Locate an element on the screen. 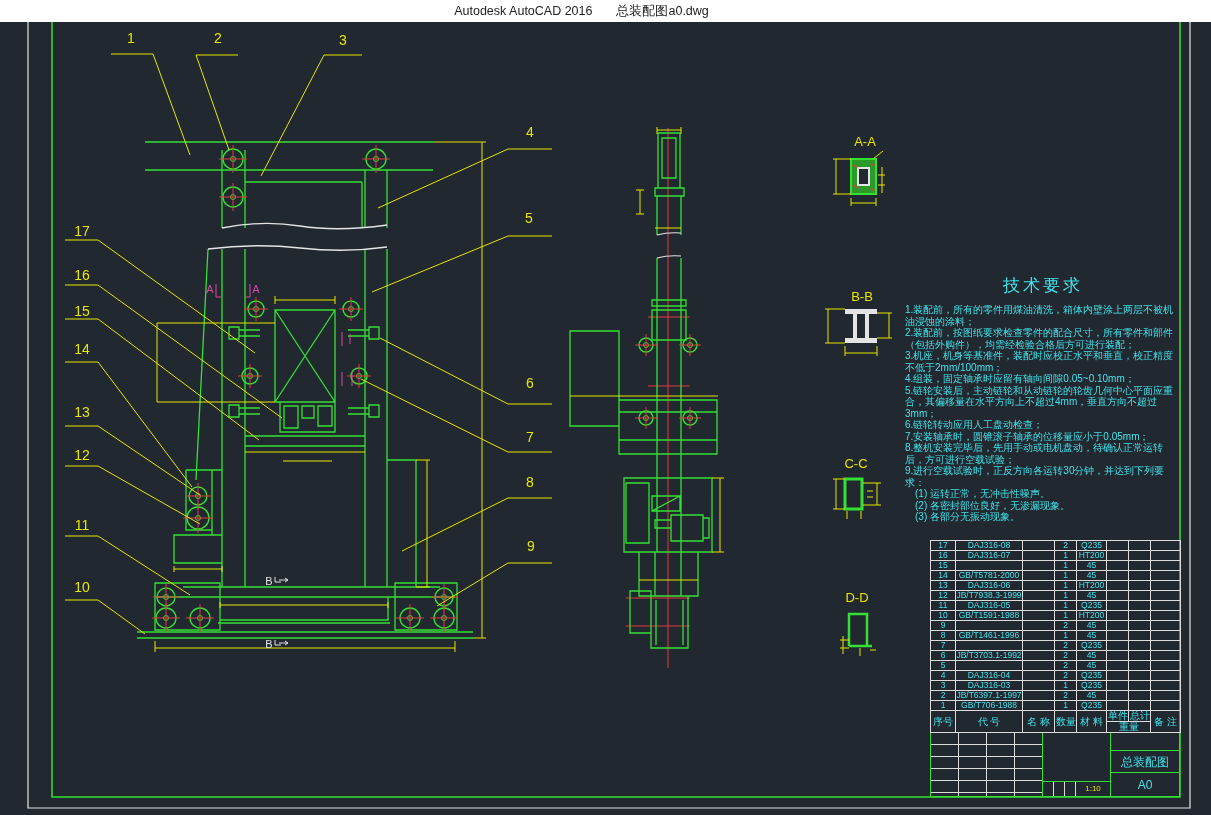  table-cell: 12 is located at coordinates (943, 595).